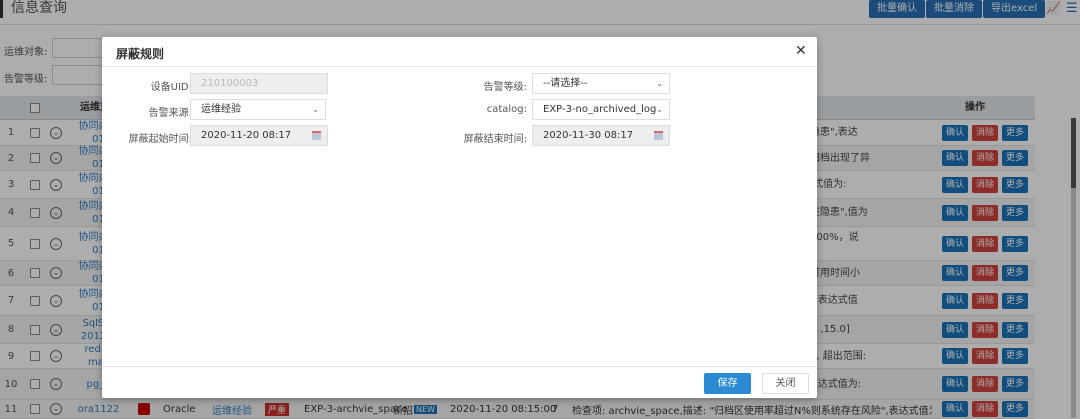 This screenshot has height=419, width=1080. Describe the element at coordinates (801, 51) in the screenshot. I see `close-icon: ✕` at that location.